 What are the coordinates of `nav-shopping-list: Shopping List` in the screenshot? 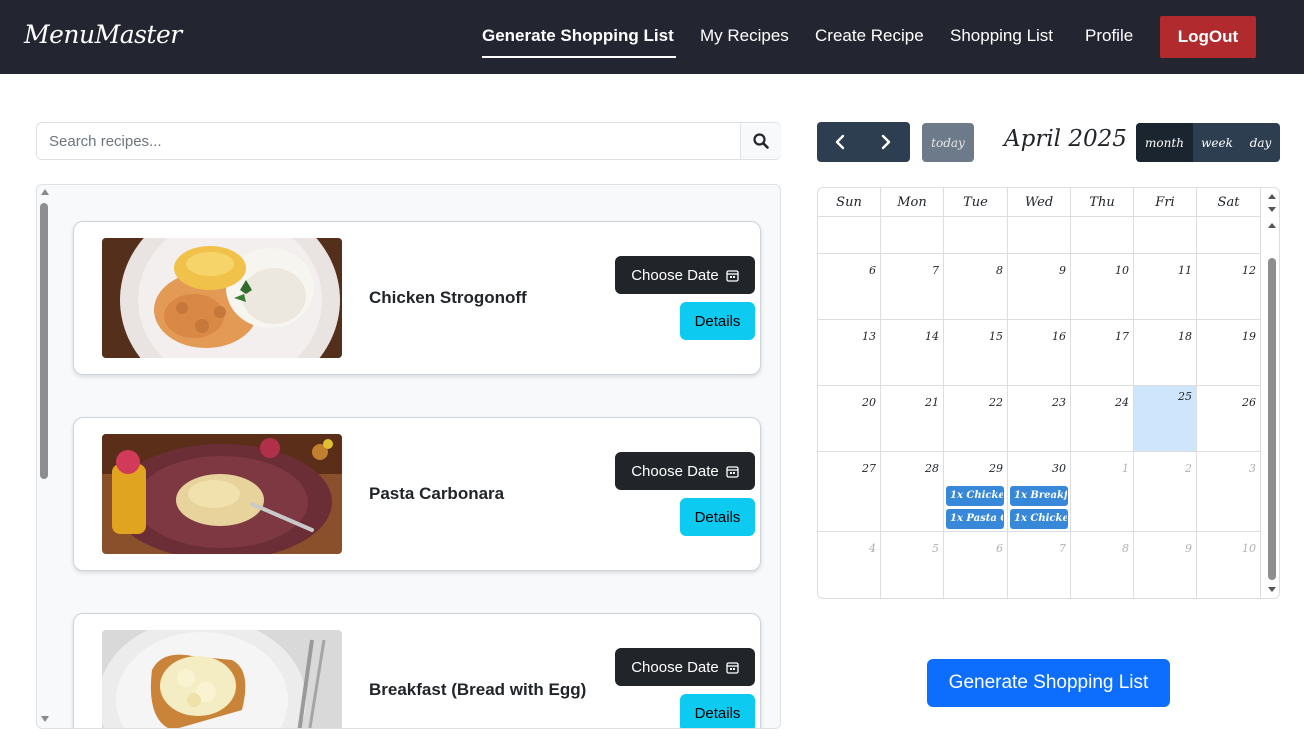 It's located at (1001, 36).